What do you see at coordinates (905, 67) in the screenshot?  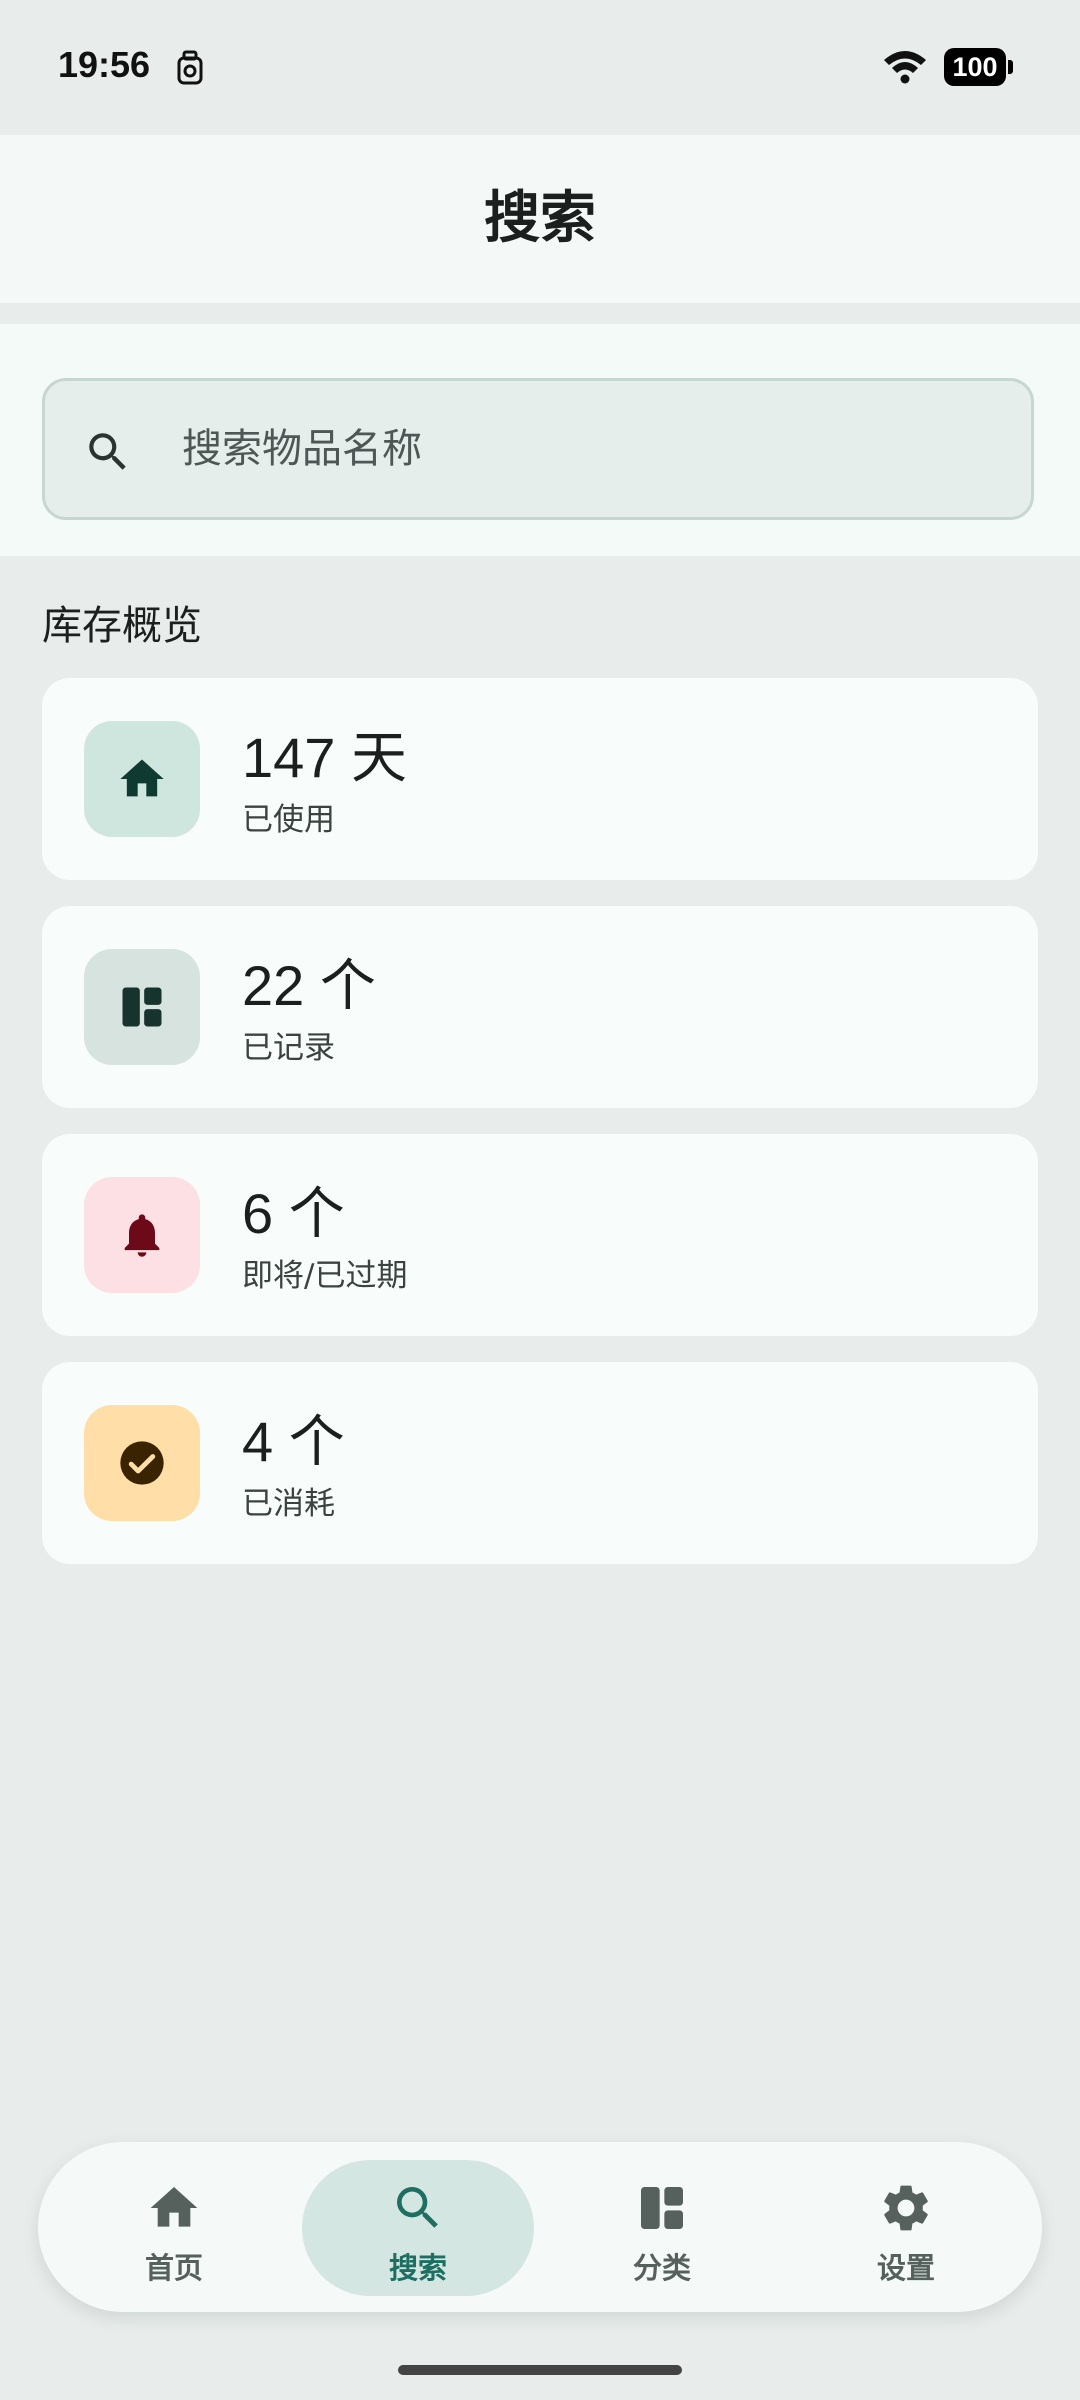 I see `wifi-icon` at bounding box center [905, 67].